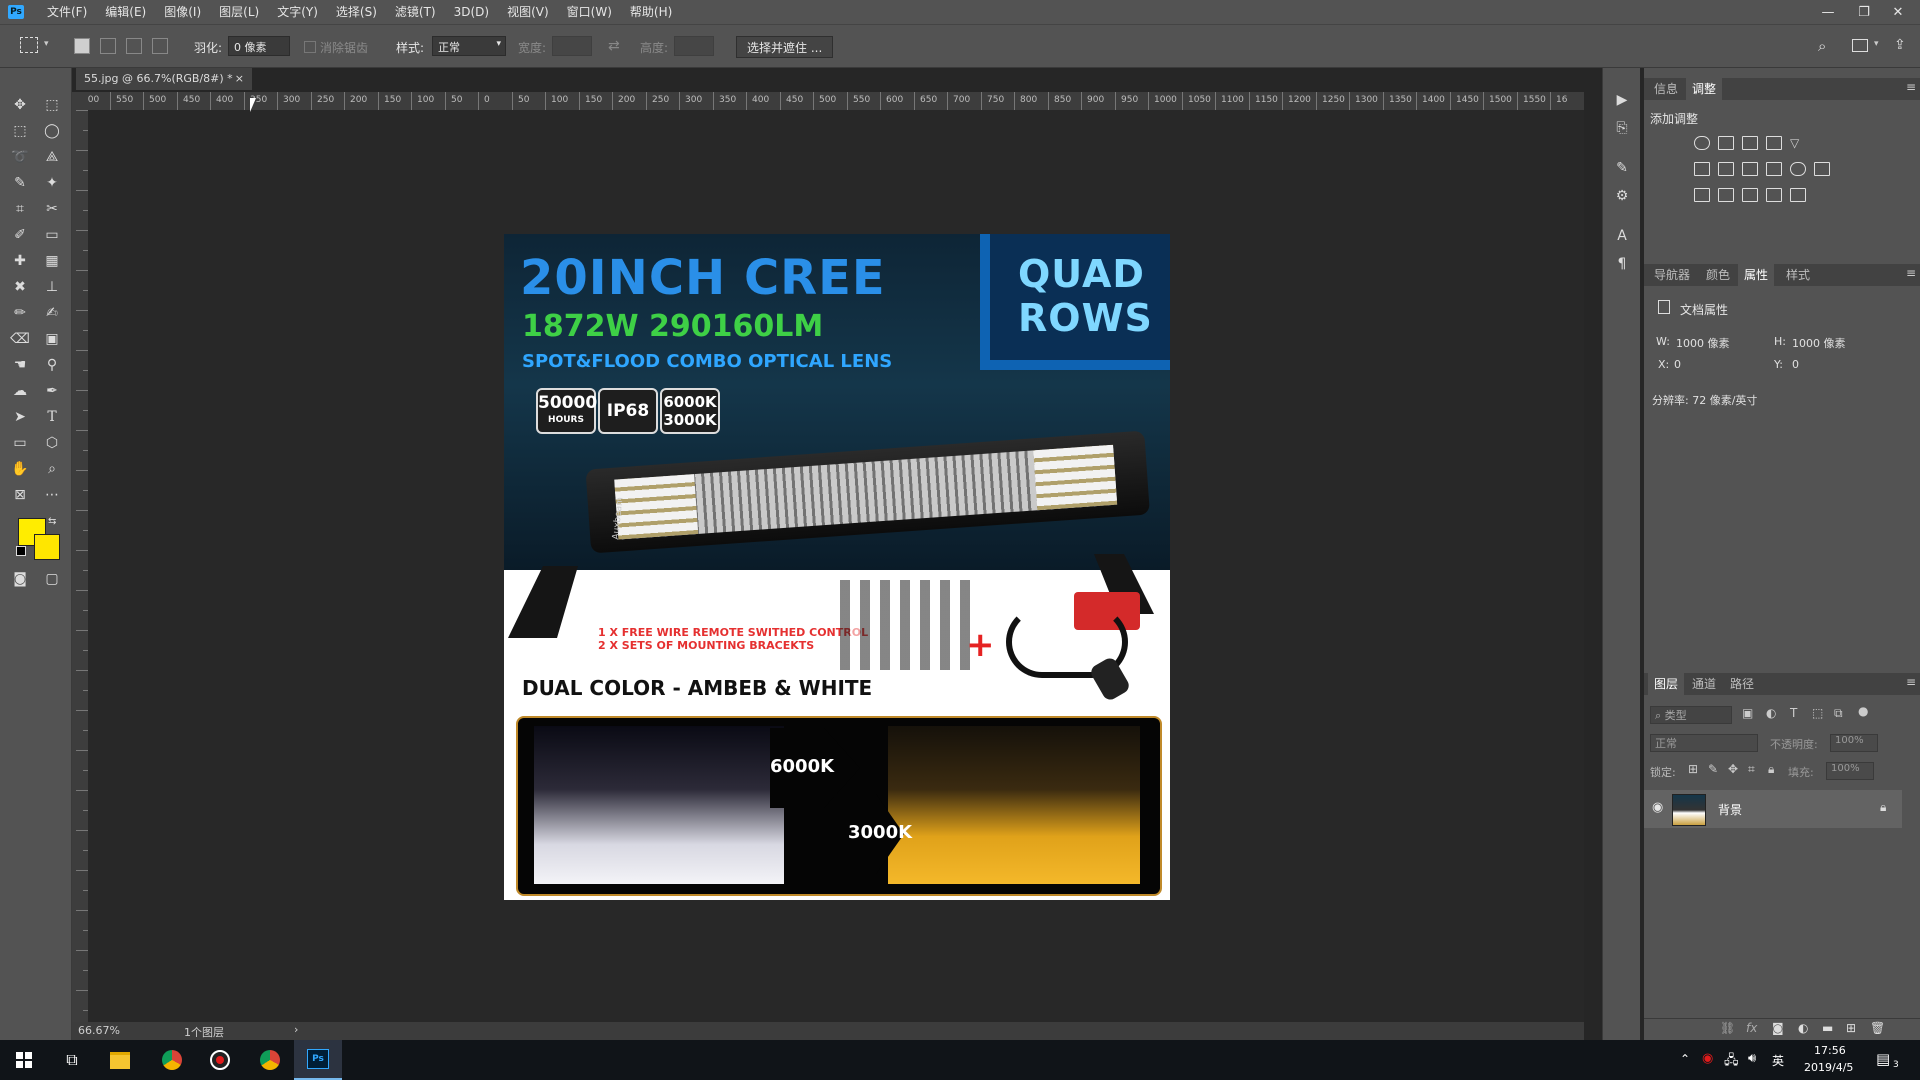 This screenshot has height=1080, width=1920. I want to click on workspace-icon, so click(1860, 45).